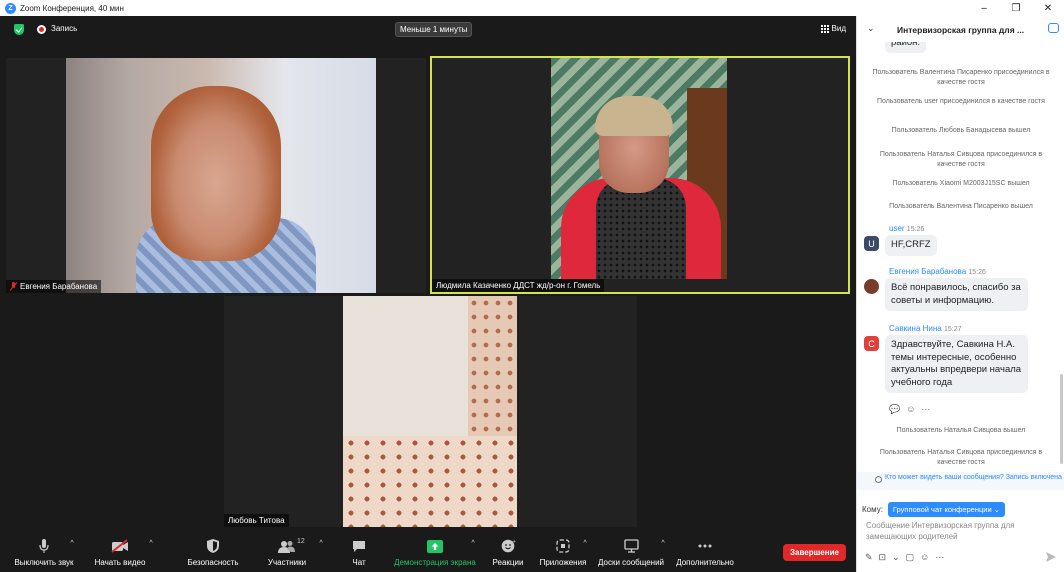  I want to click on reply-icon: 💬, so click(894, 409).